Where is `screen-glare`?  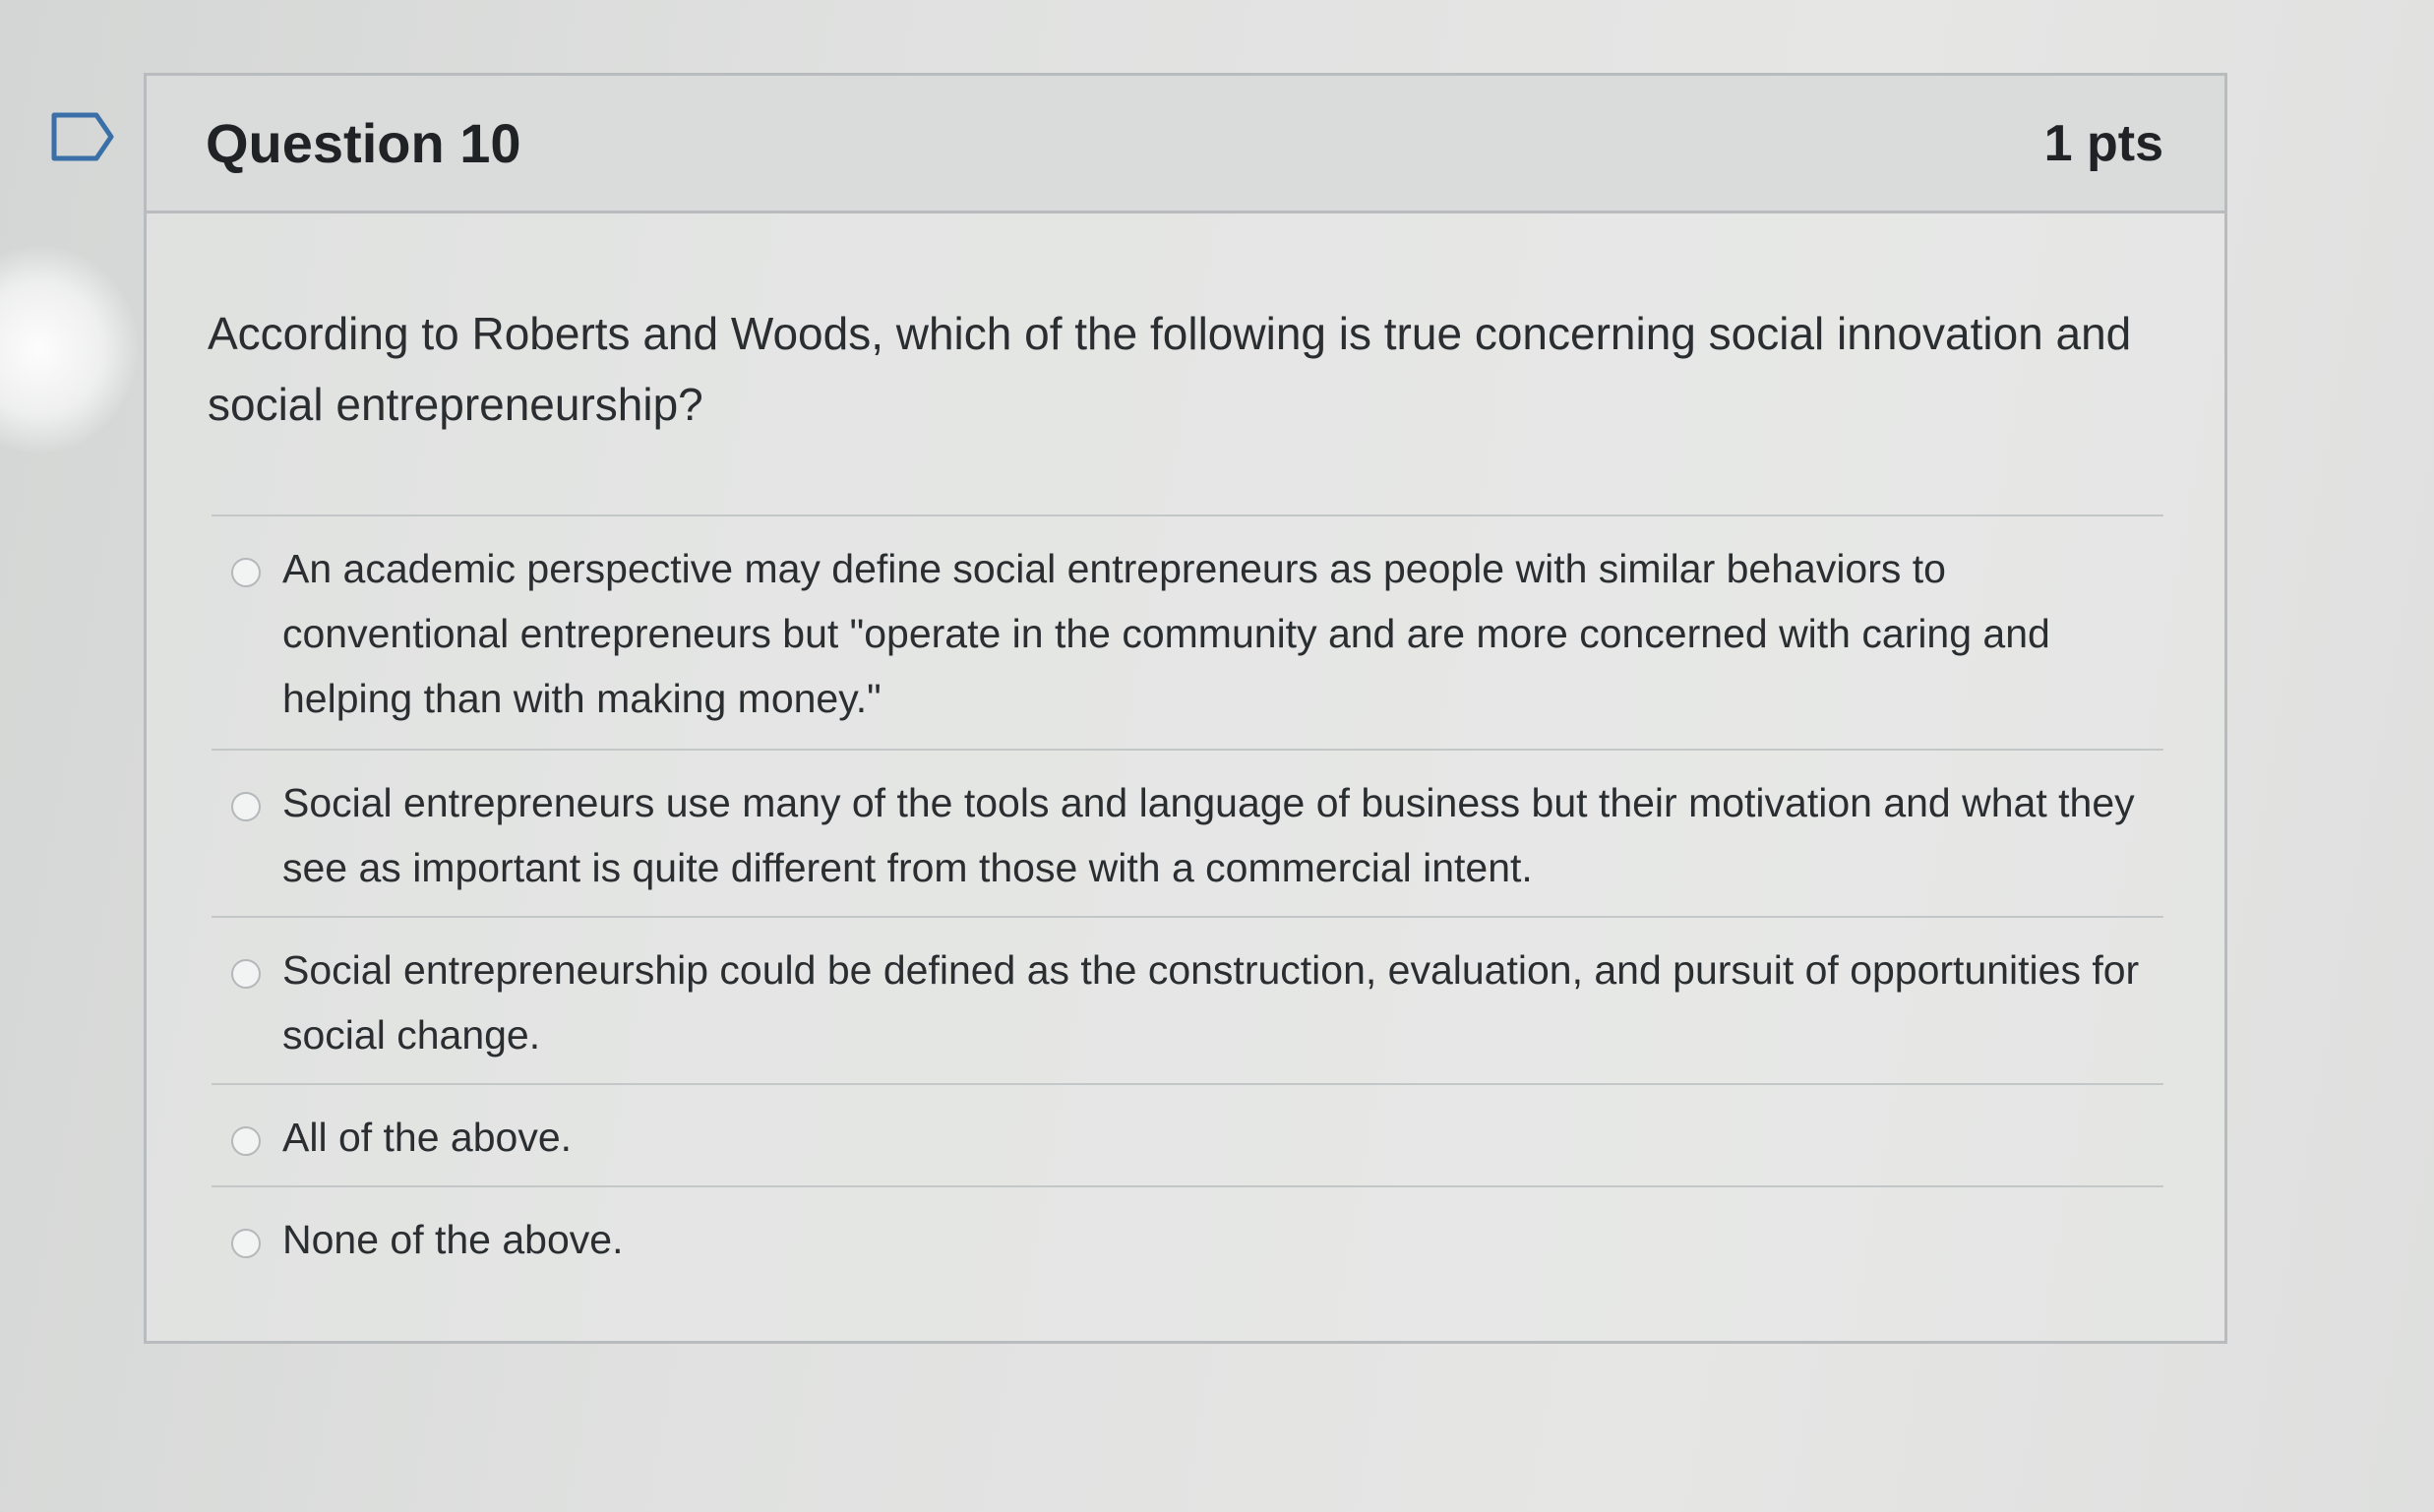
screen-glare is located at coordinates (69, 350).